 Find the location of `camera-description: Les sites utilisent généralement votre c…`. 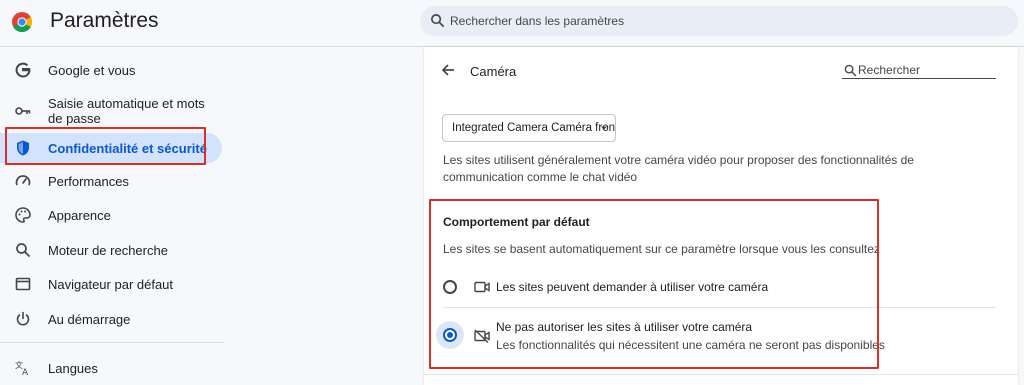

camera-description: Les sites utilisent généralement votre c… is located at coordinates (678, 168).